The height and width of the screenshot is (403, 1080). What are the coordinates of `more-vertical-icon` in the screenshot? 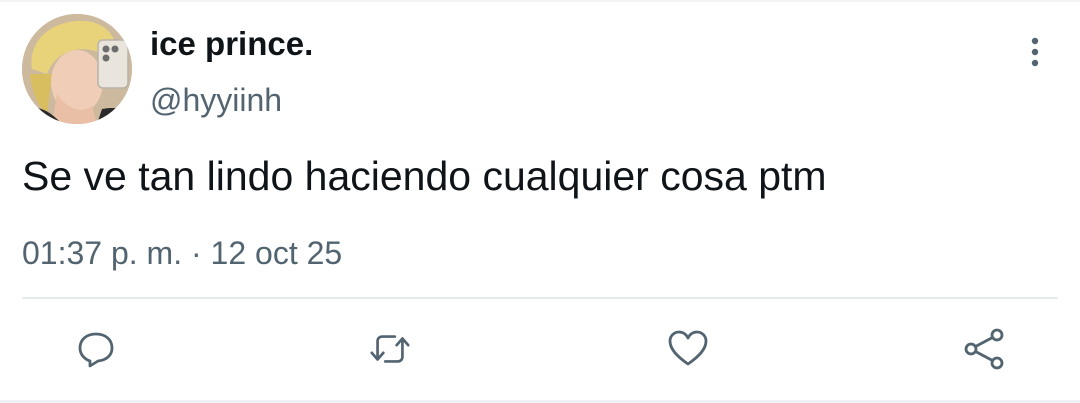 It's located at (1035, 52).